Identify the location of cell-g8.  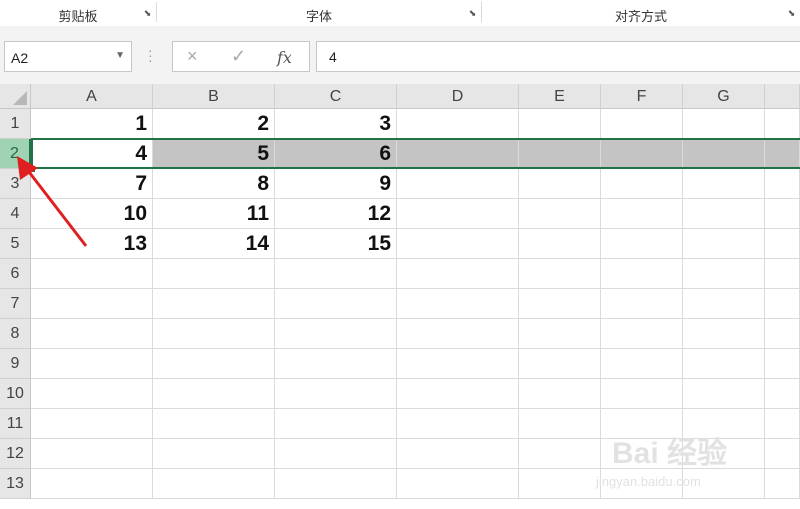
(724, 334).